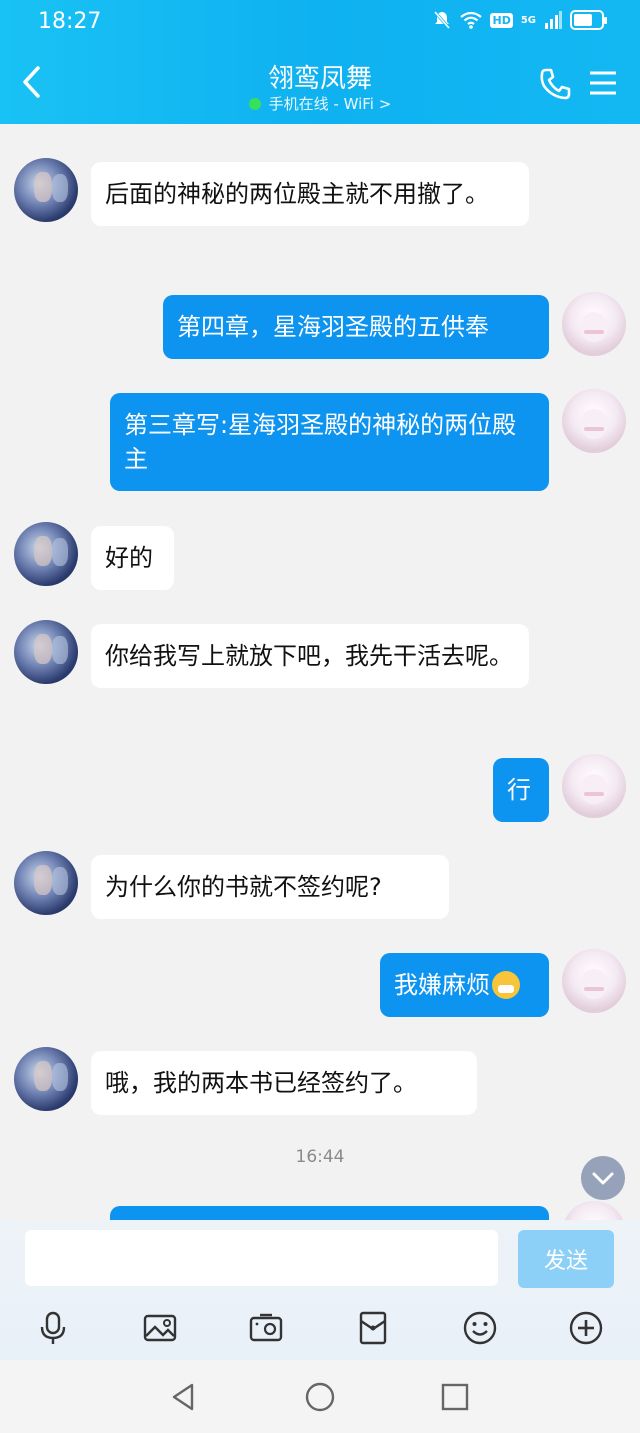 Image resolution: width=640 pixels, height=1433 pixels. I want to click on message-bubble-incoming: 为什么你的书就不签约呢?, so click(270, 887).